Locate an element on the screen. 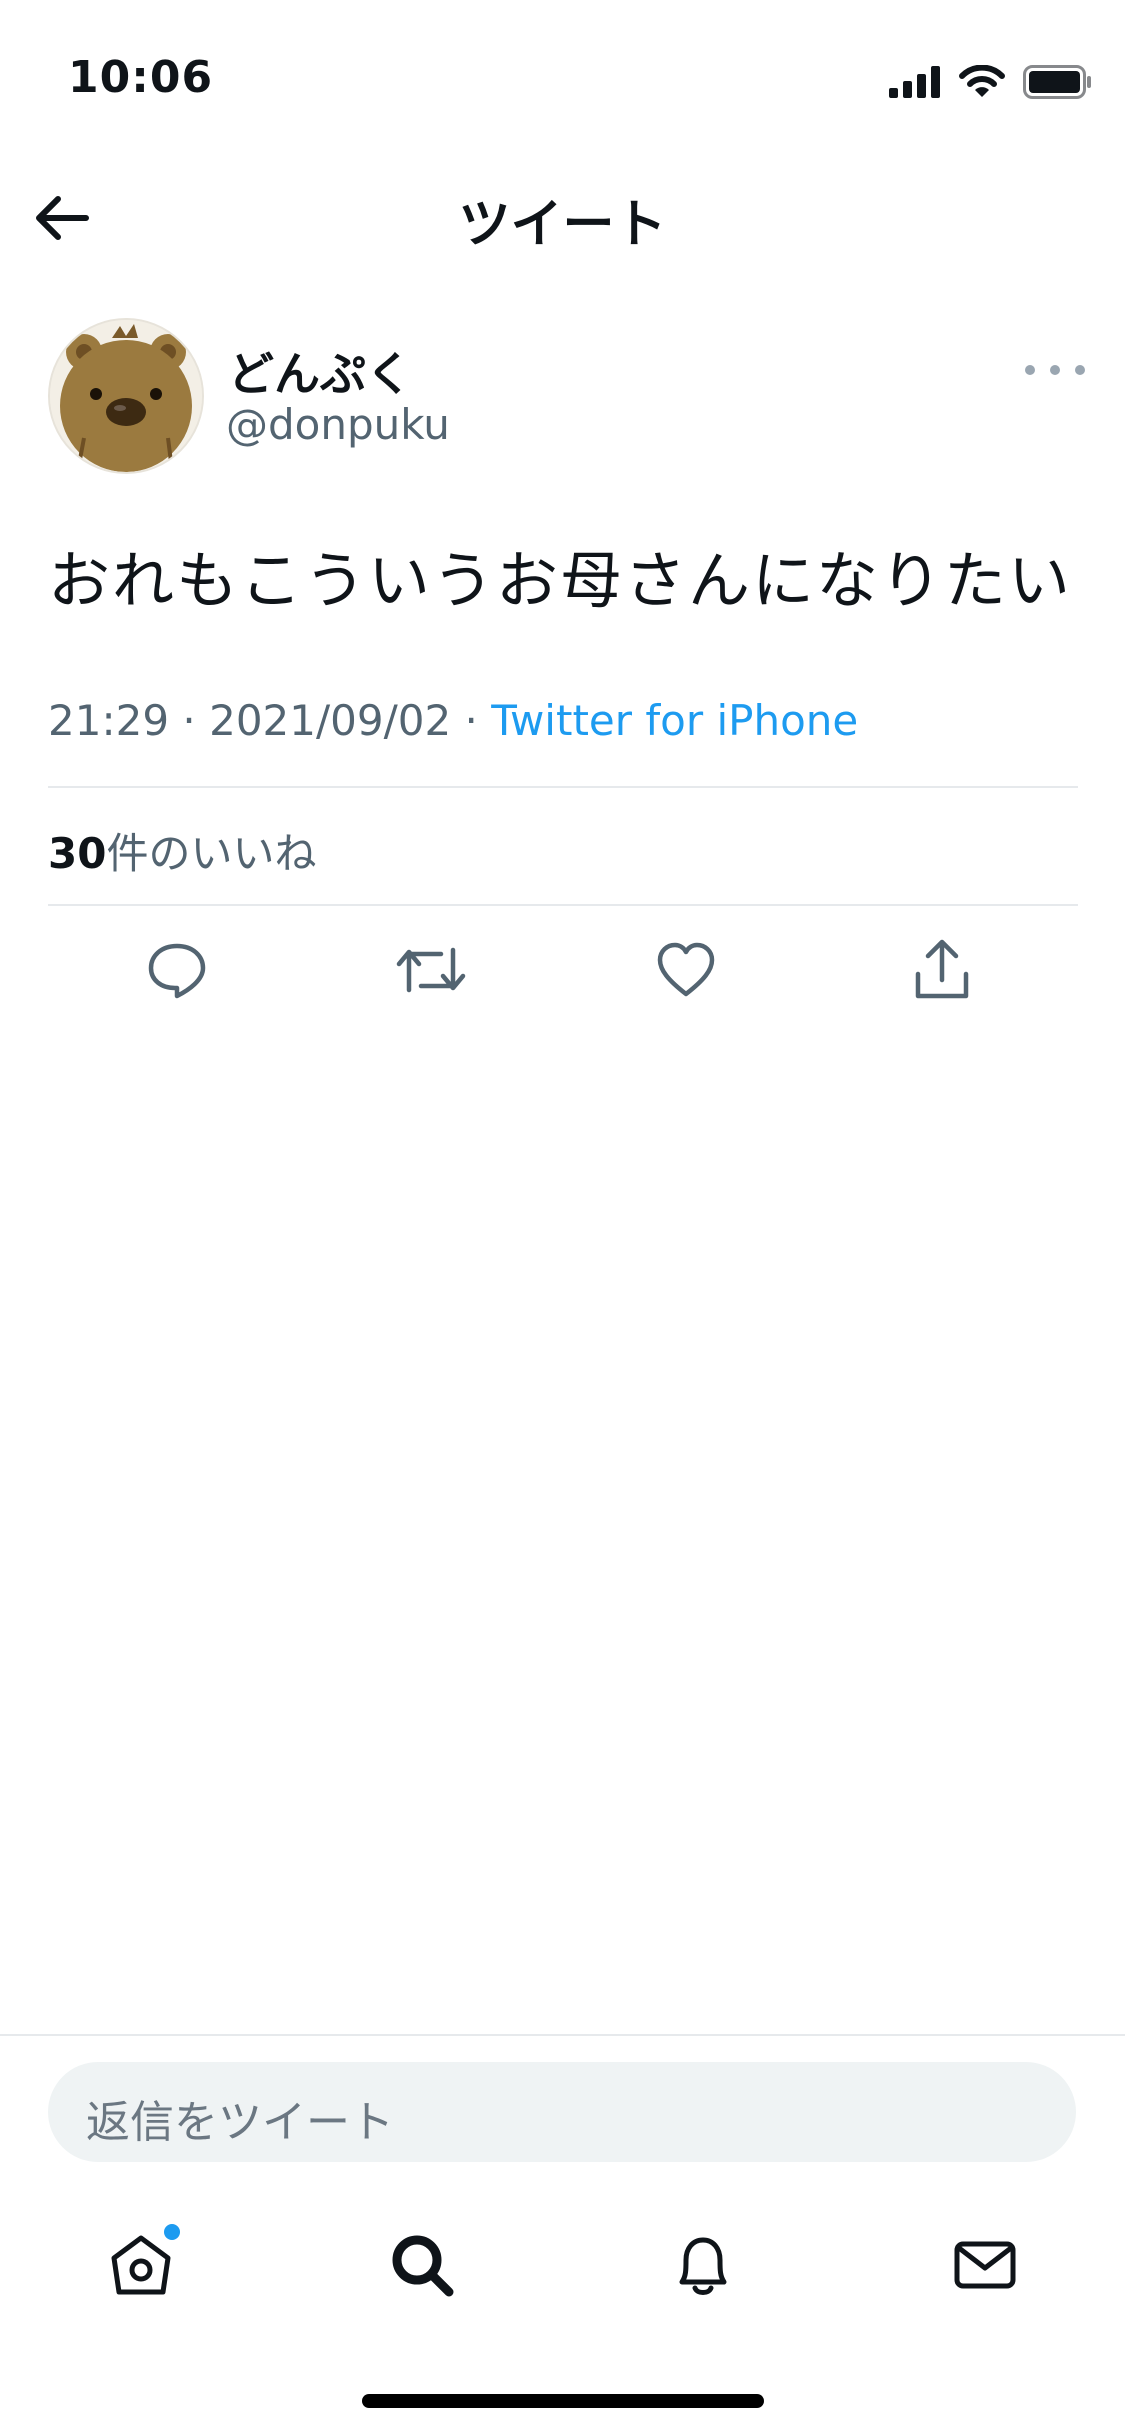 The height and width of the screenshot is (2436, 1125). search-icon is located at coordinates (423, 2266).